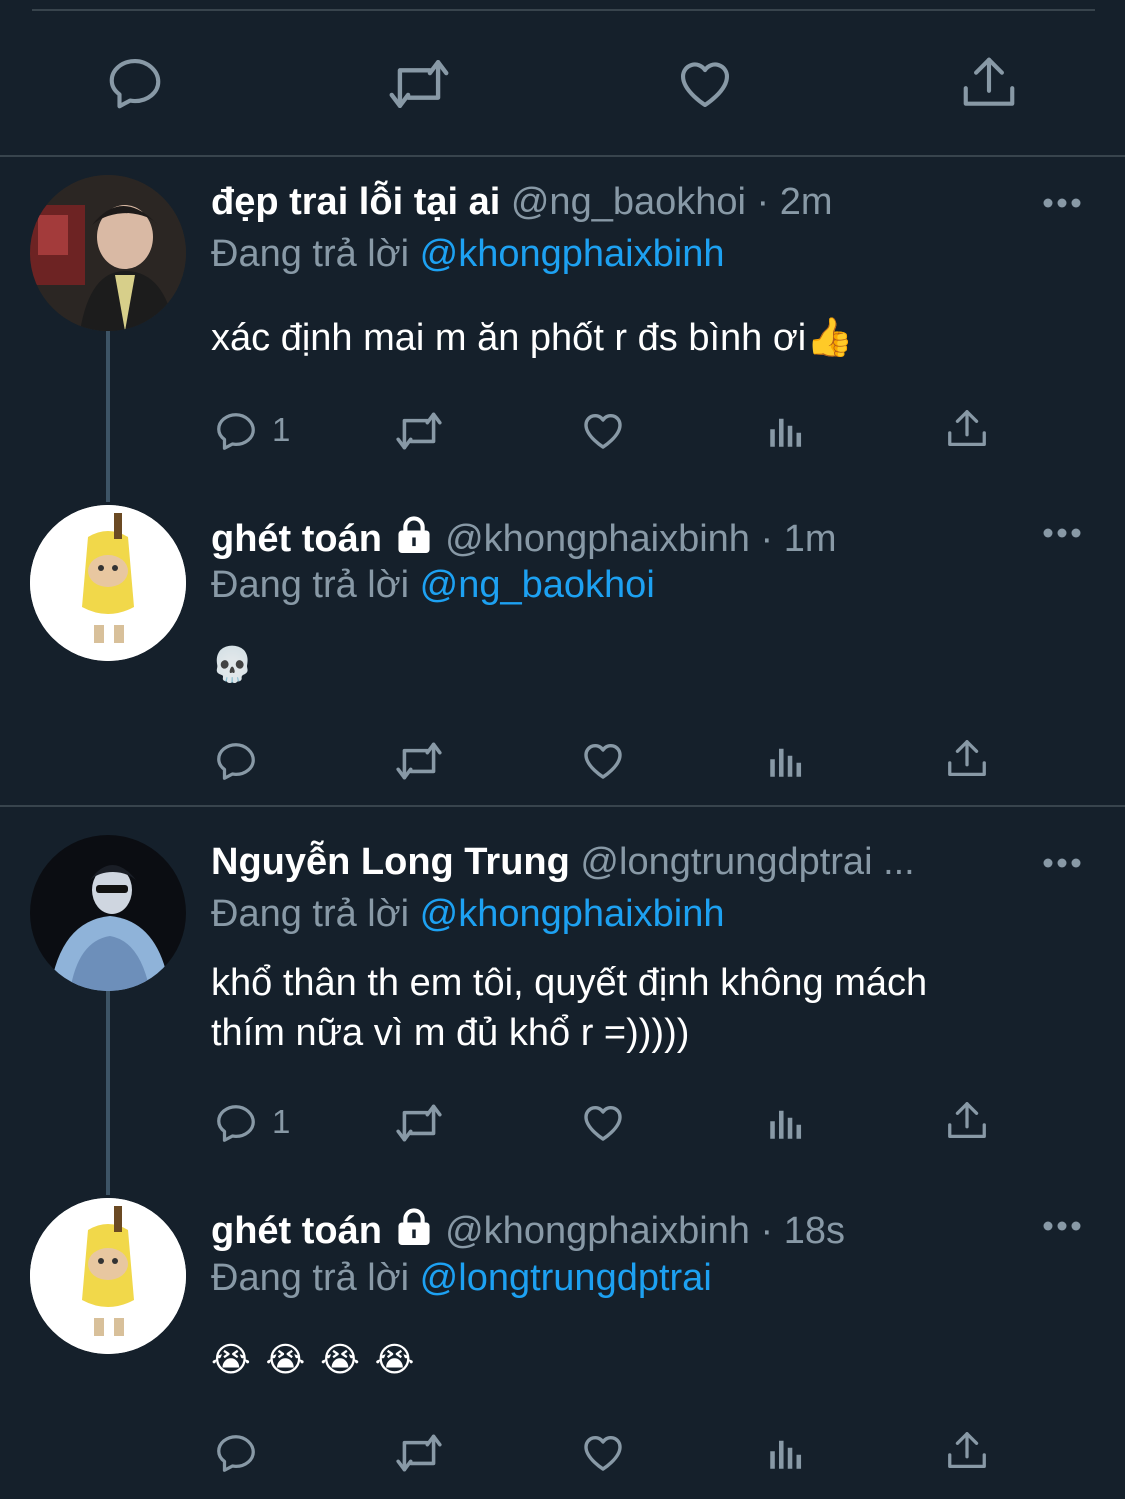 The width and height of the screenshot is (1125, 1499). Describe the element at coordinates (798, 538) in the screenshot. I see `timestamp: · 1m` at that location.